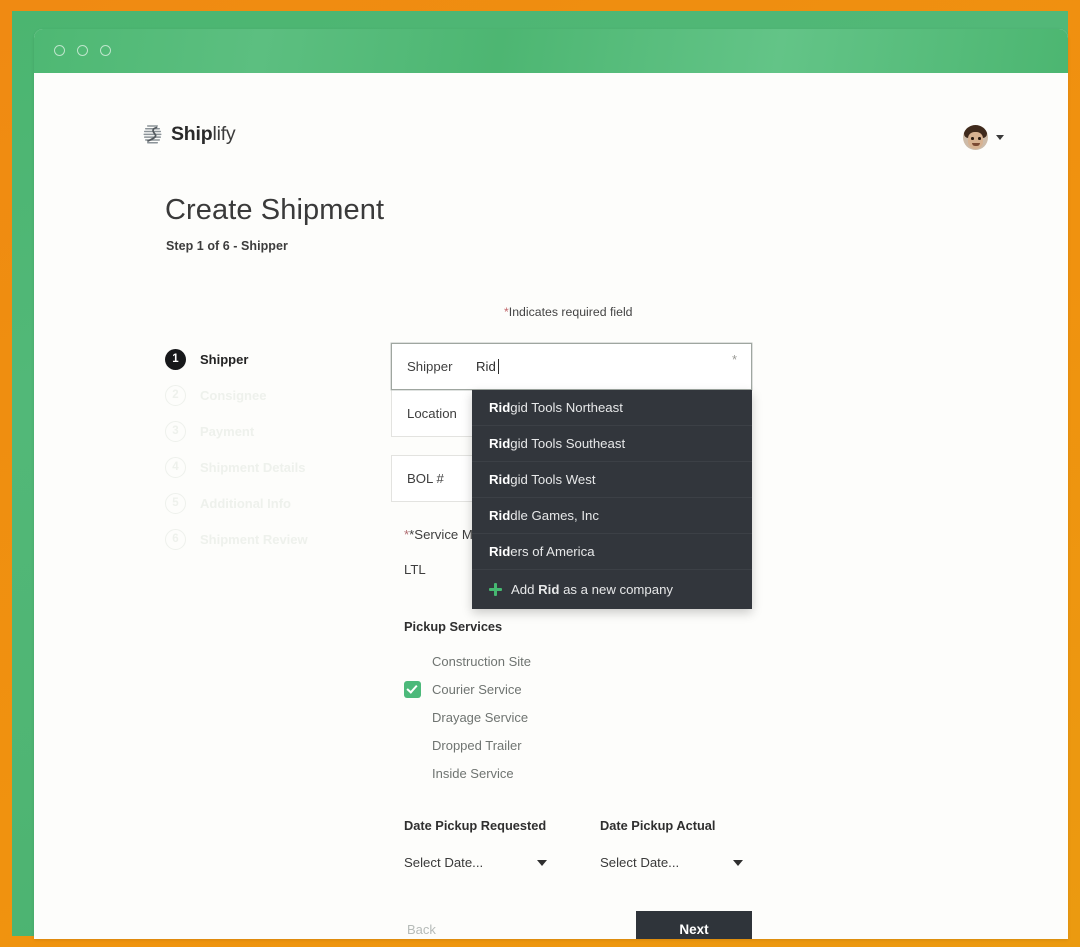  Describe the element at coordinates (233, 395) in the screenshot. I see `step-label: Consignee` at that location.